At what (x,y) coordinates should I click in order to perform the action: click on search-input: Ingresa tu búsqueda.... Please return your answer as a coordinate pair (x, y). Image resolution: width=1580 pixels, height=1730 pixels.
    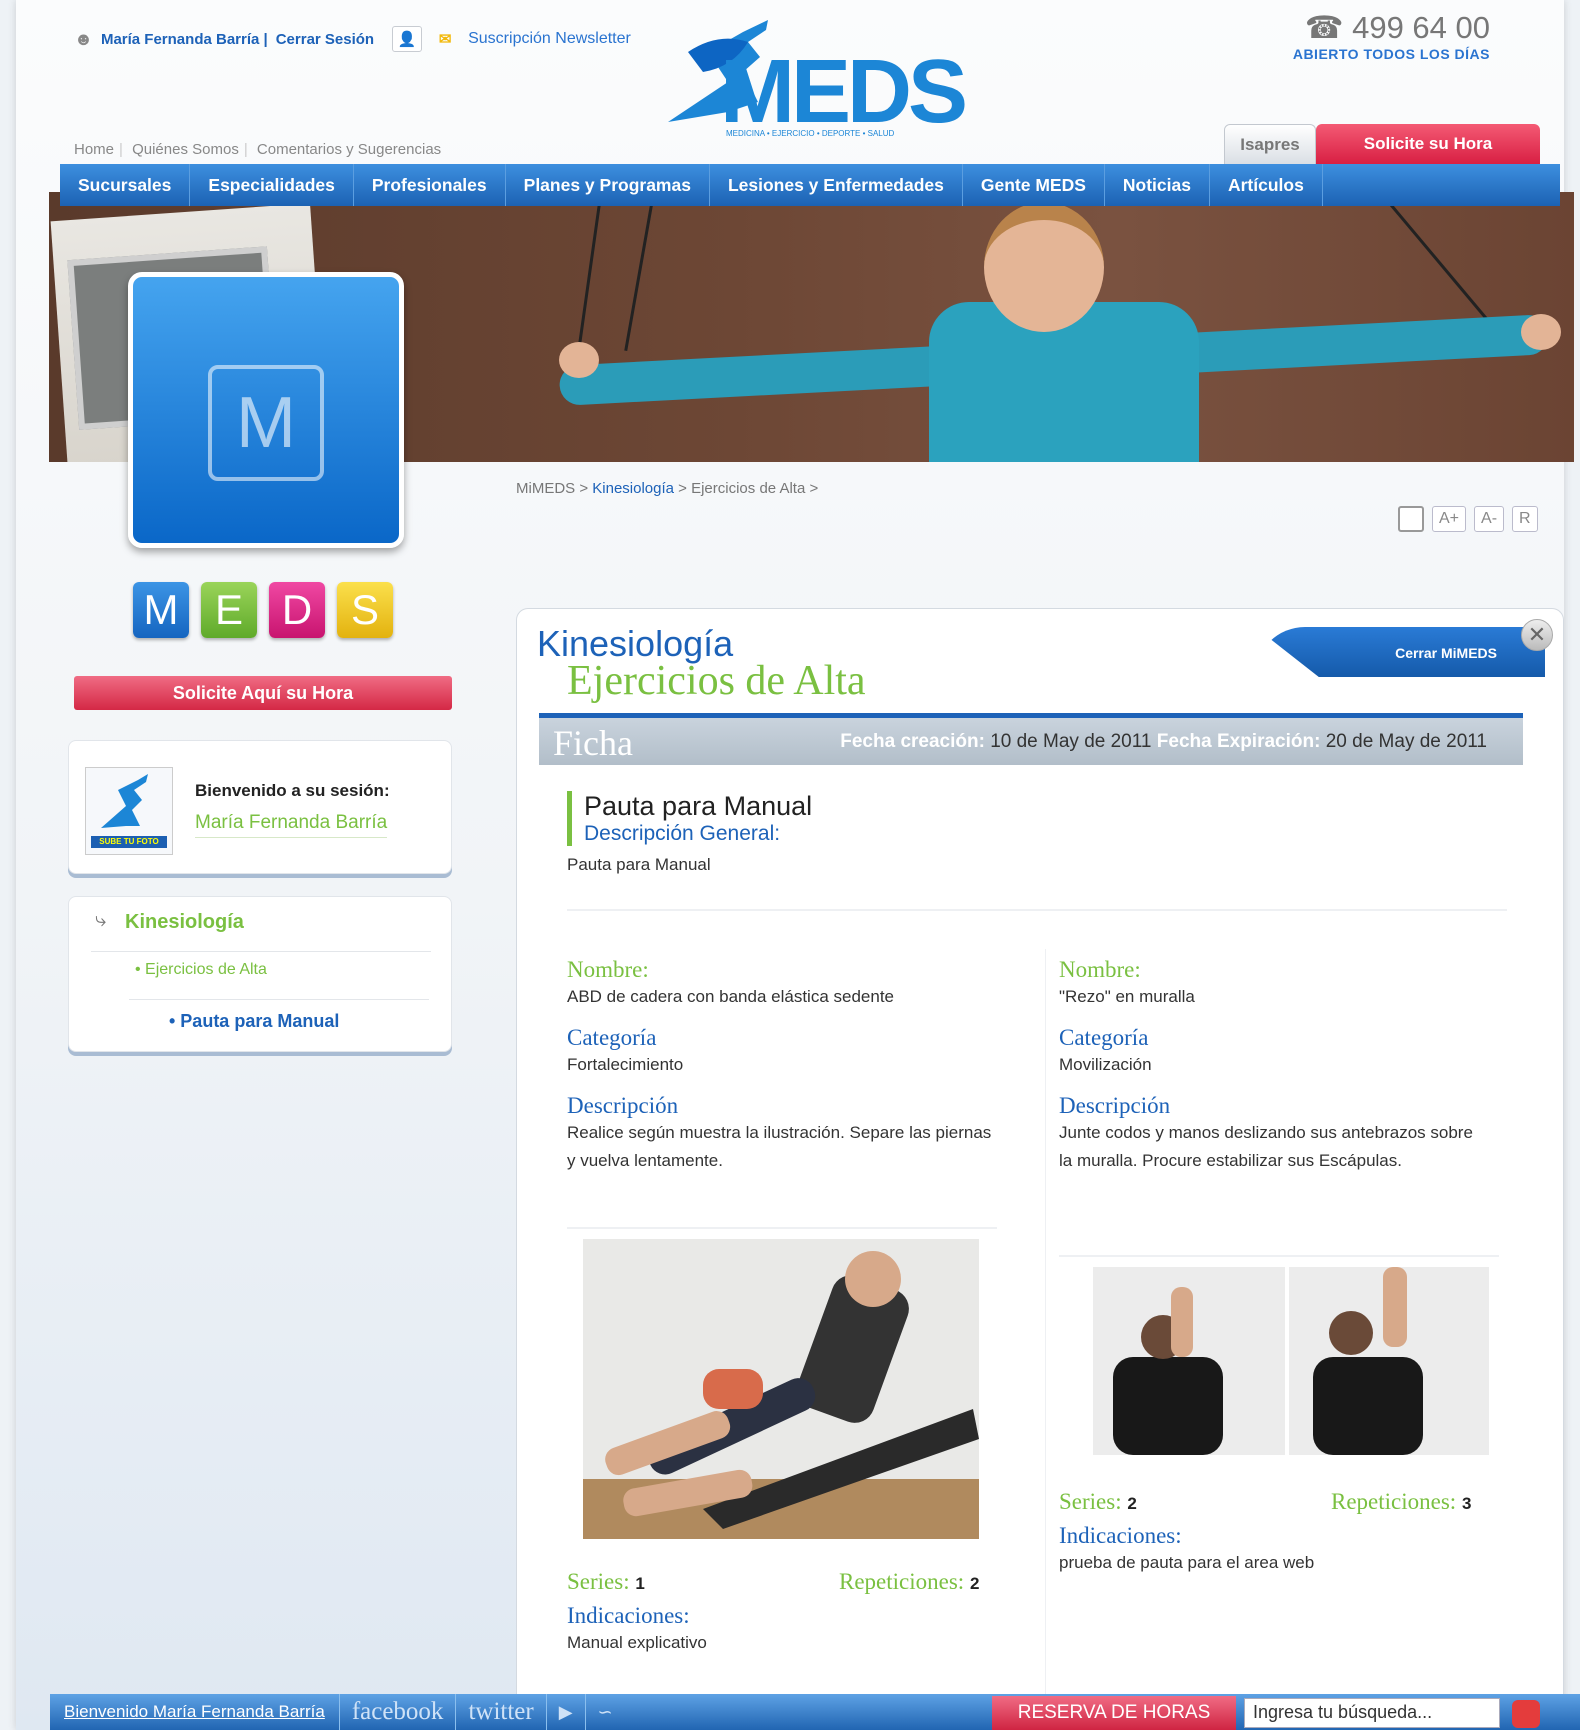
    Looking at the image, I should click on (1372, 1713).